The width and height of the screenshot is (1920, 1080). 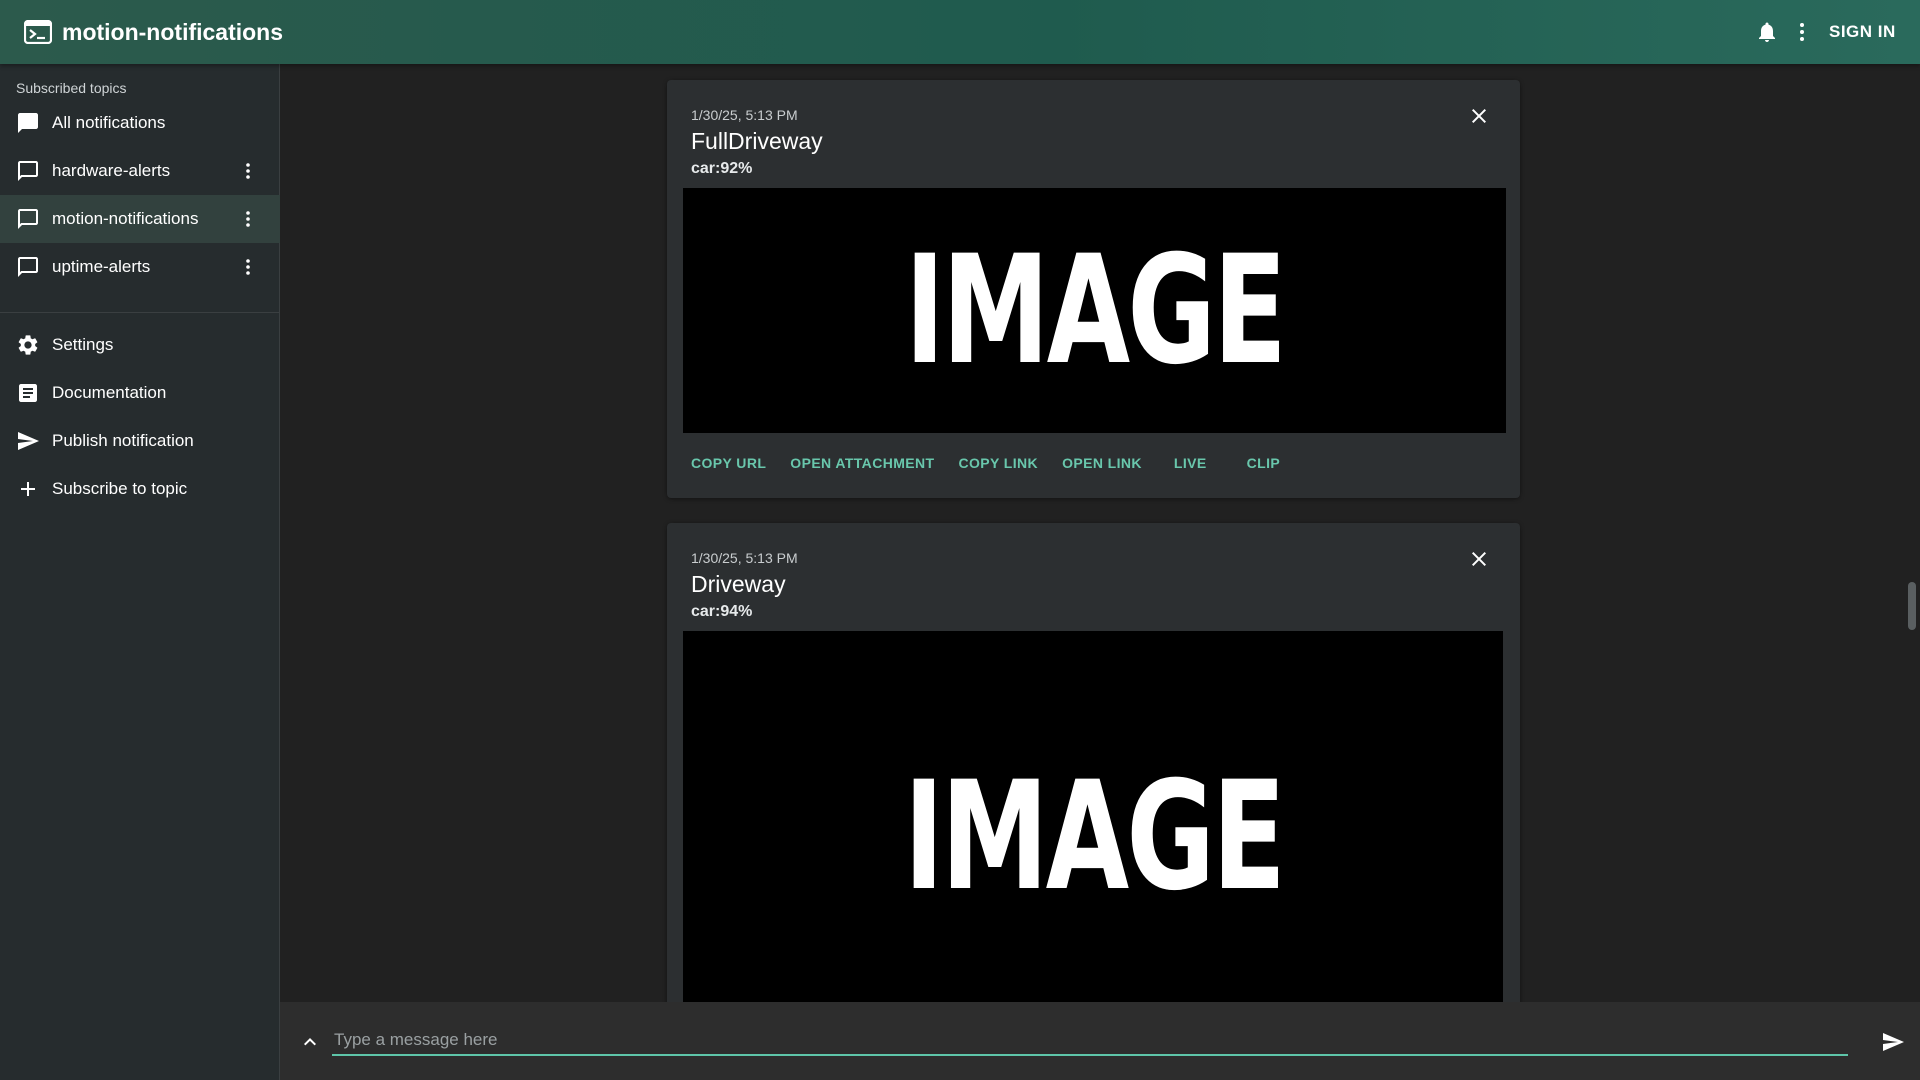 What do you see at coordinates (109, 122) in the screenshot?
I see `sidebar-item-label: All notifications` at bounding box center [109, 122].